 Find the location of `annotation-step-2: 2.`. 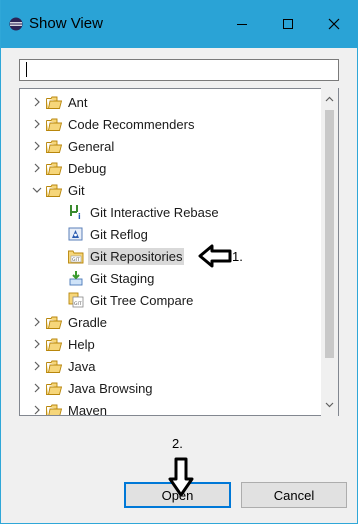

annotation-step-2: 2. is located at coordinates (177, 443).